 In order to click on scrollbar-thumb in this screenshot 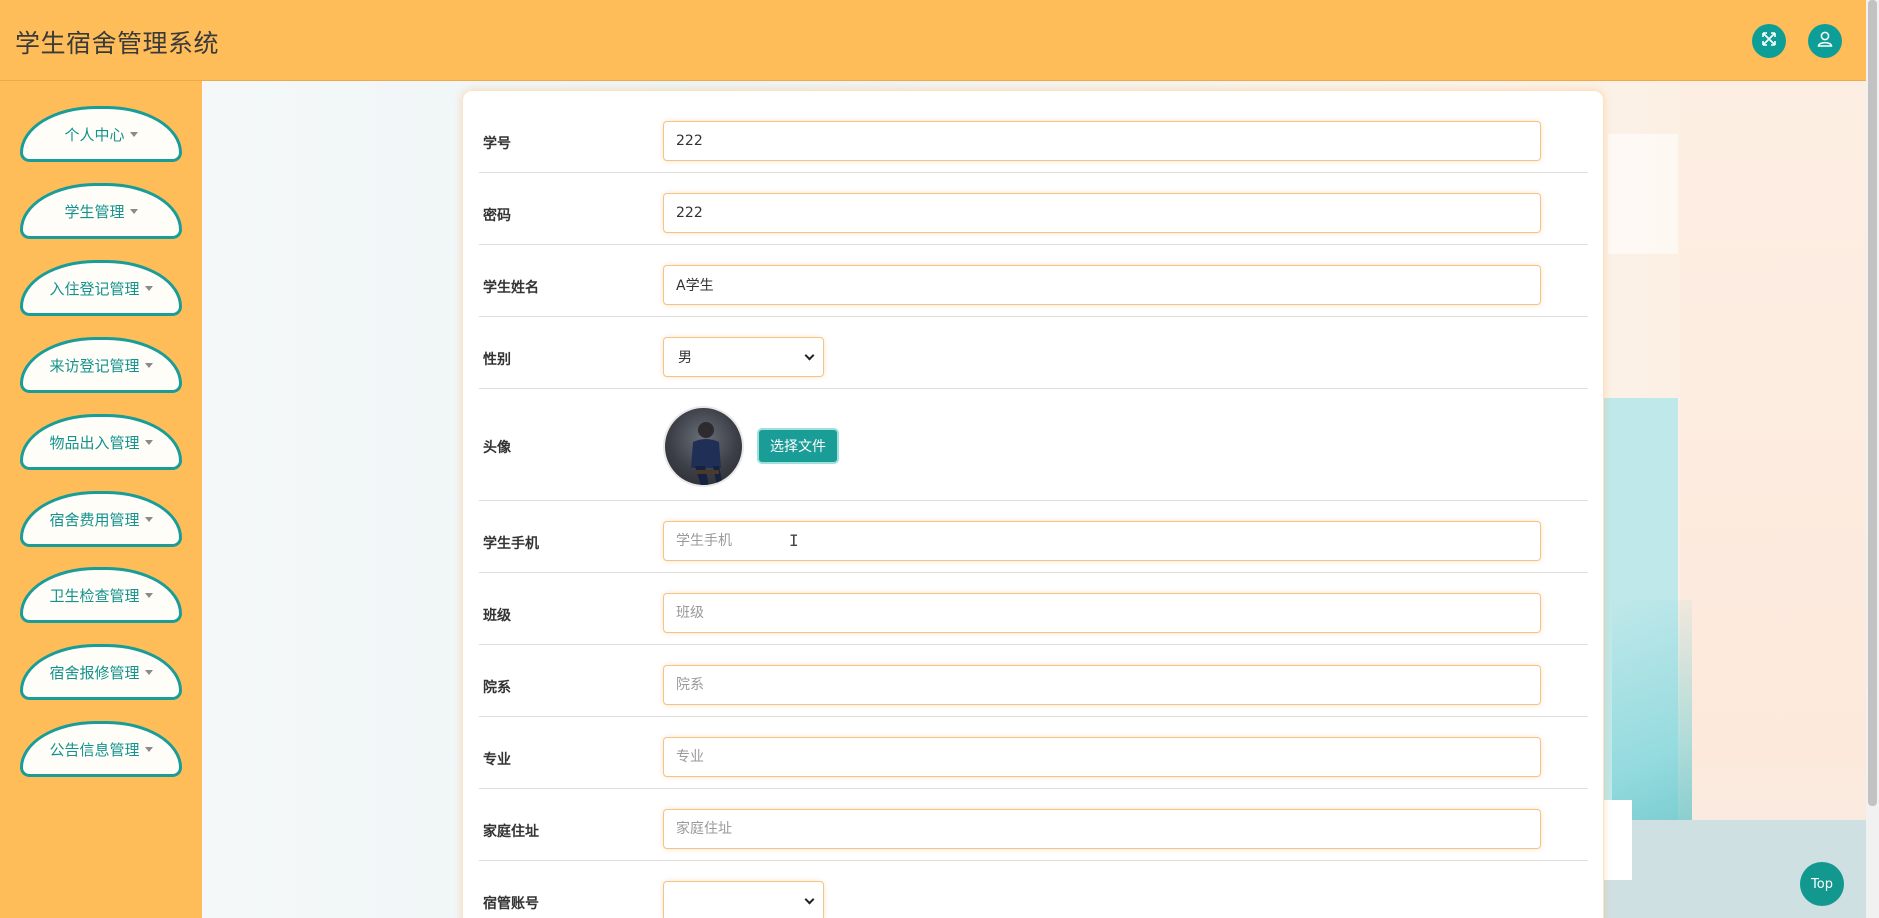, I will do `click(1872, 403)`.